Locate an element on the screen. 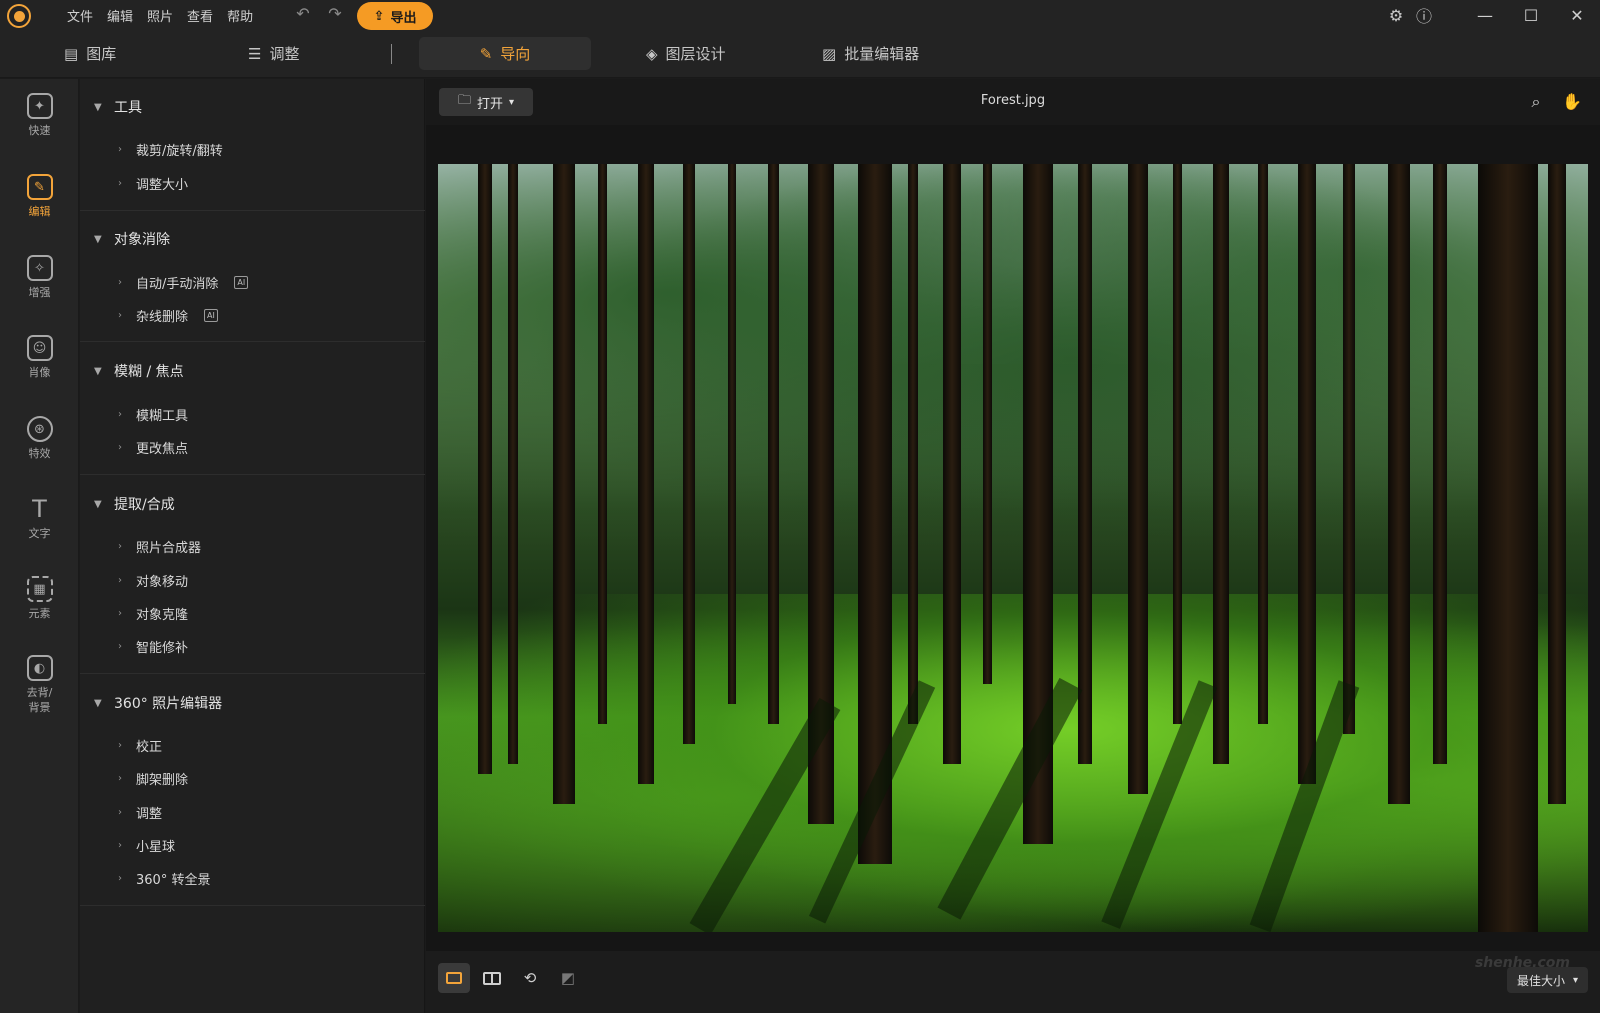 This screenshot has width=1600, height=1013. tab-guided: ✎ 导向 is located at coordinates (505, 53).